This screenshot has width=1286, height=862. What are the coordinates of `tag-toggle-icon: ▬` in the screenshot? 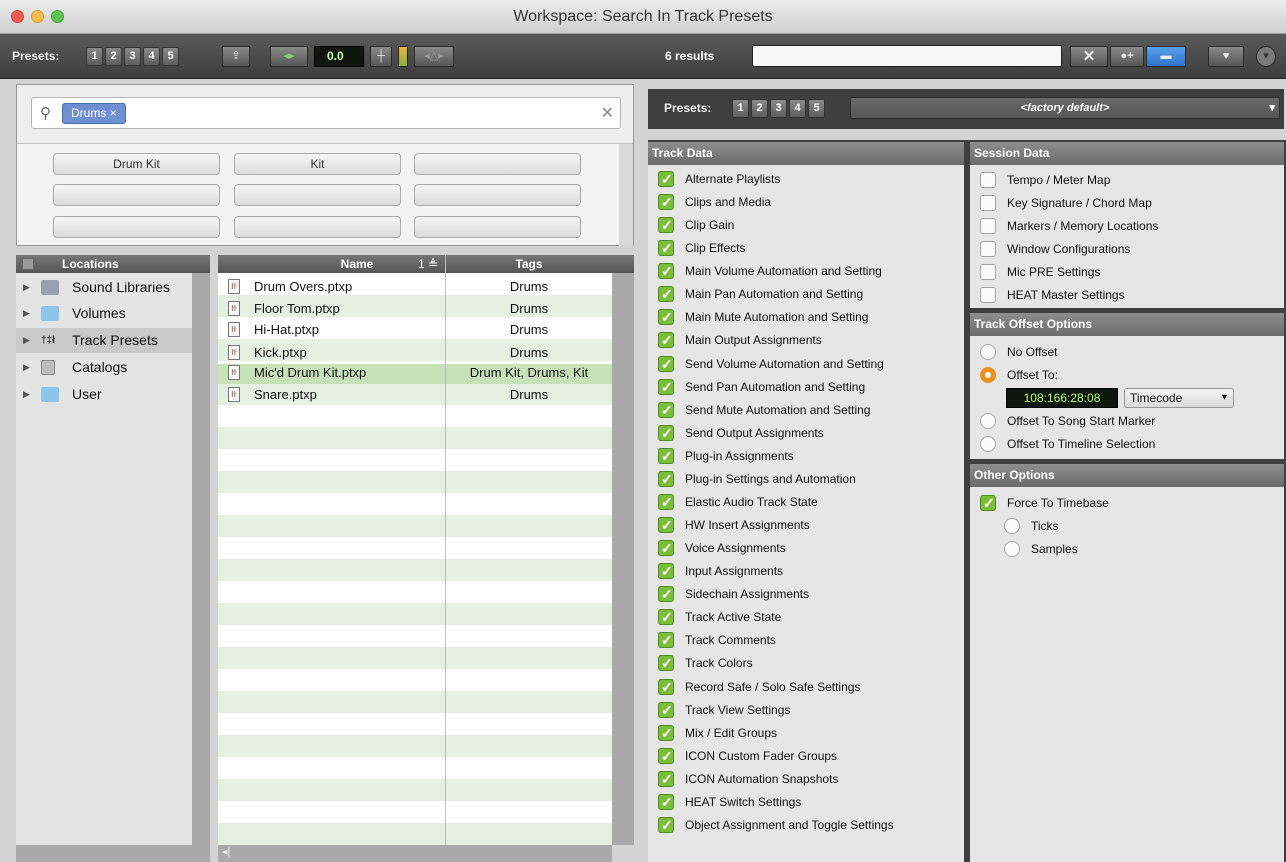 It's located at (1166, 56).